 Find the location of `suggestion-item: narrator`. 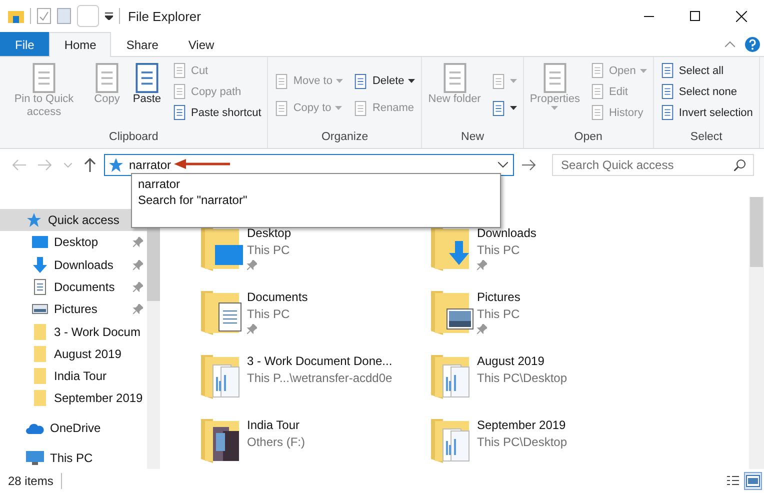

suggestion-item: narrator is located at coordinates (316, 184).